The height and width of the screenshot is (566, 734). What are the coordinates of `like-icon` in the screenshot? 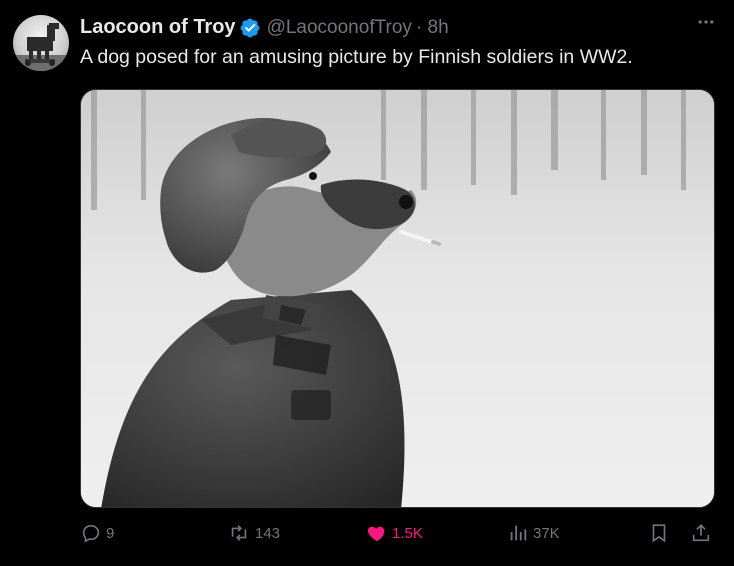 It's located at (376, 534).